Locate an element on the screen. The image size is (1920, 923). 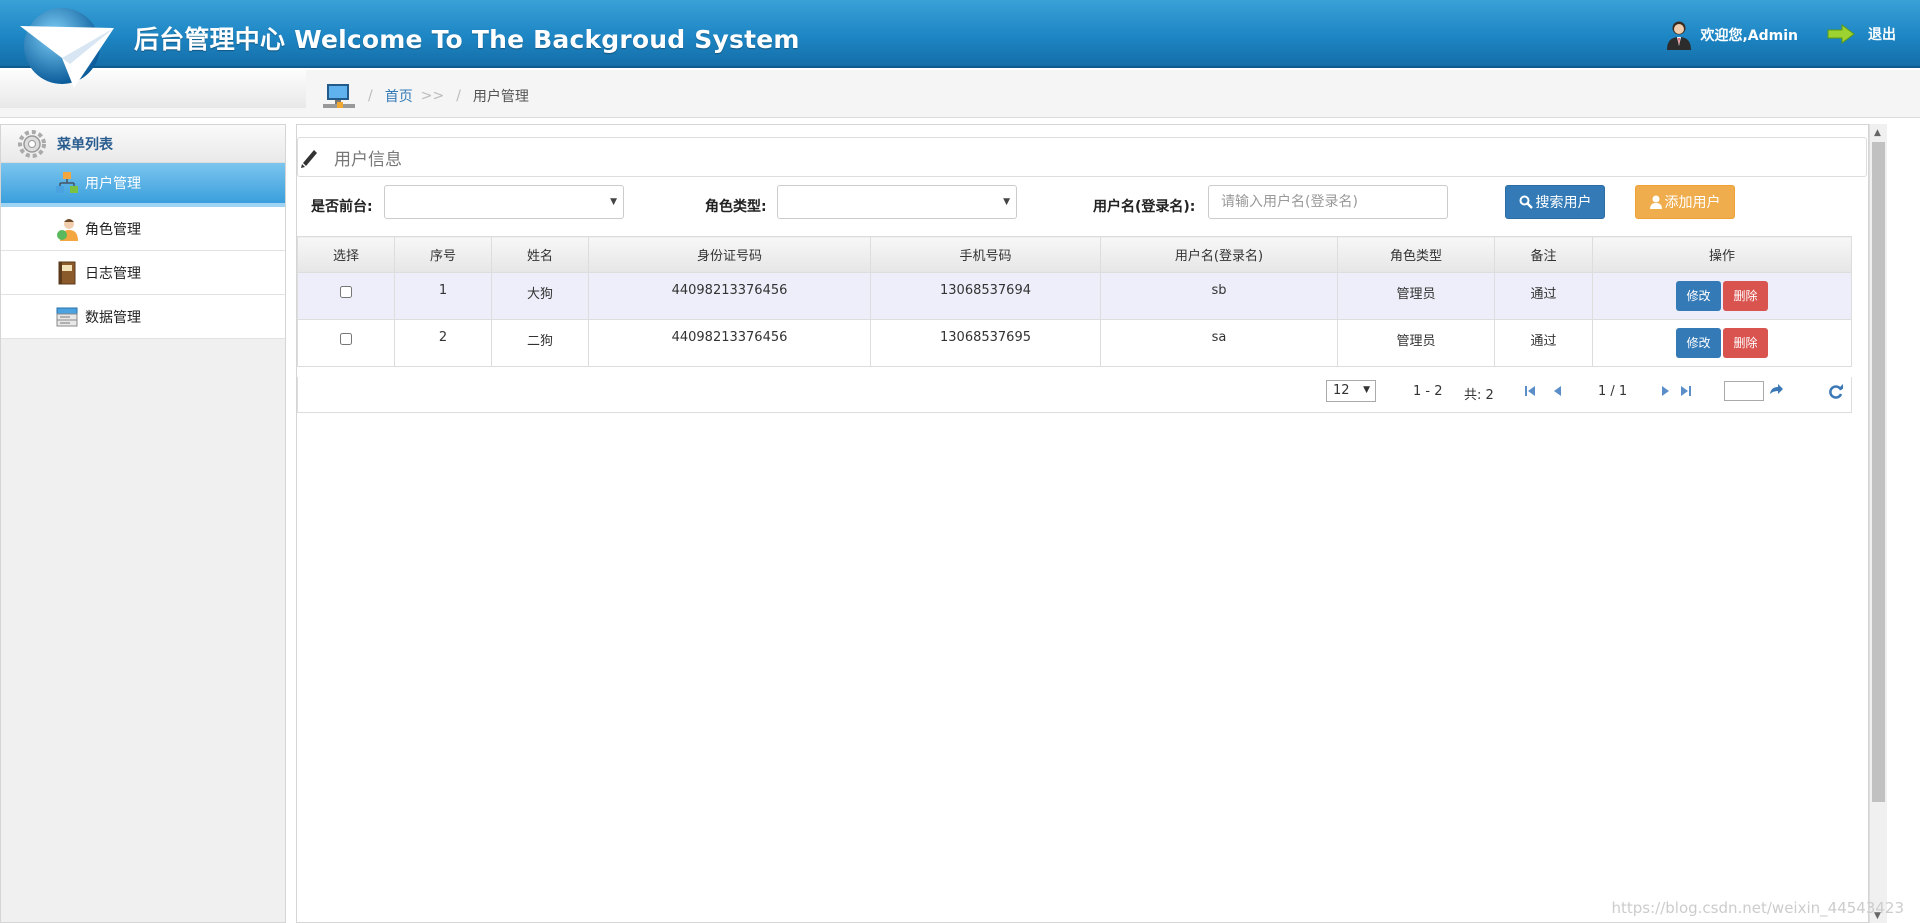
logout-label: 退出 is located at coordinates (1882, 35).